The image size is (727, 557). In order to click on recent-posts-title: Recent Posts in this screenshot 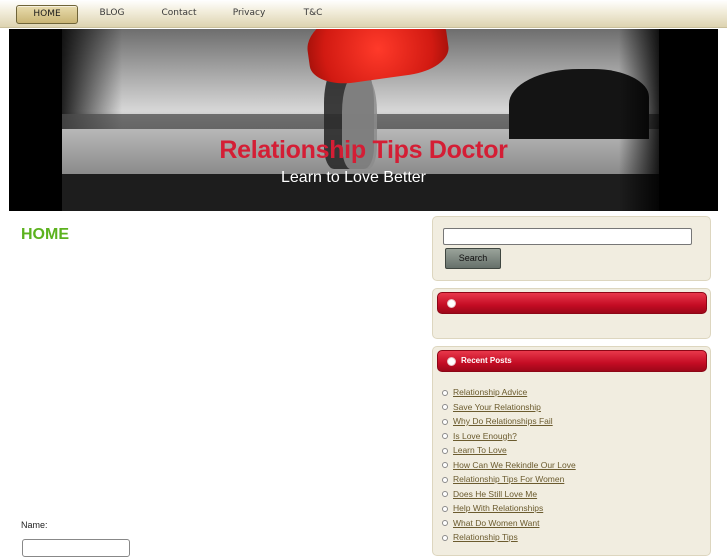, I will do `click(486, 360)`.